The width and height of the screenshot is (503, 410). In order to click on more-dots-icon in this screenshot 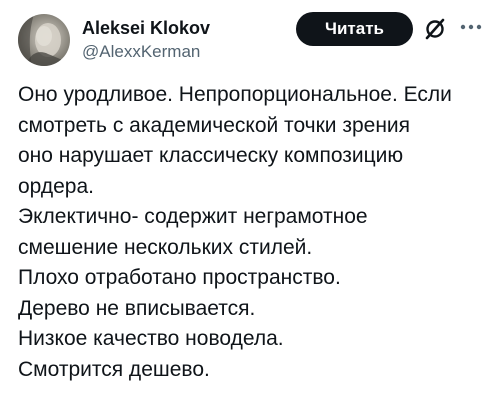, I will do `click(471, 27)`.